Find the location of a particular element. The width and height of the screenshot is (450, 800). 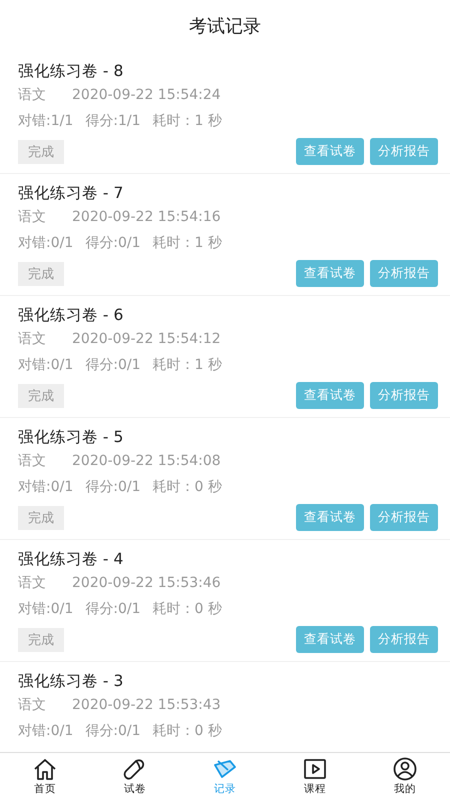

record-time: 2020-09-22 15:53:43 is located at coordinates (146, 705).